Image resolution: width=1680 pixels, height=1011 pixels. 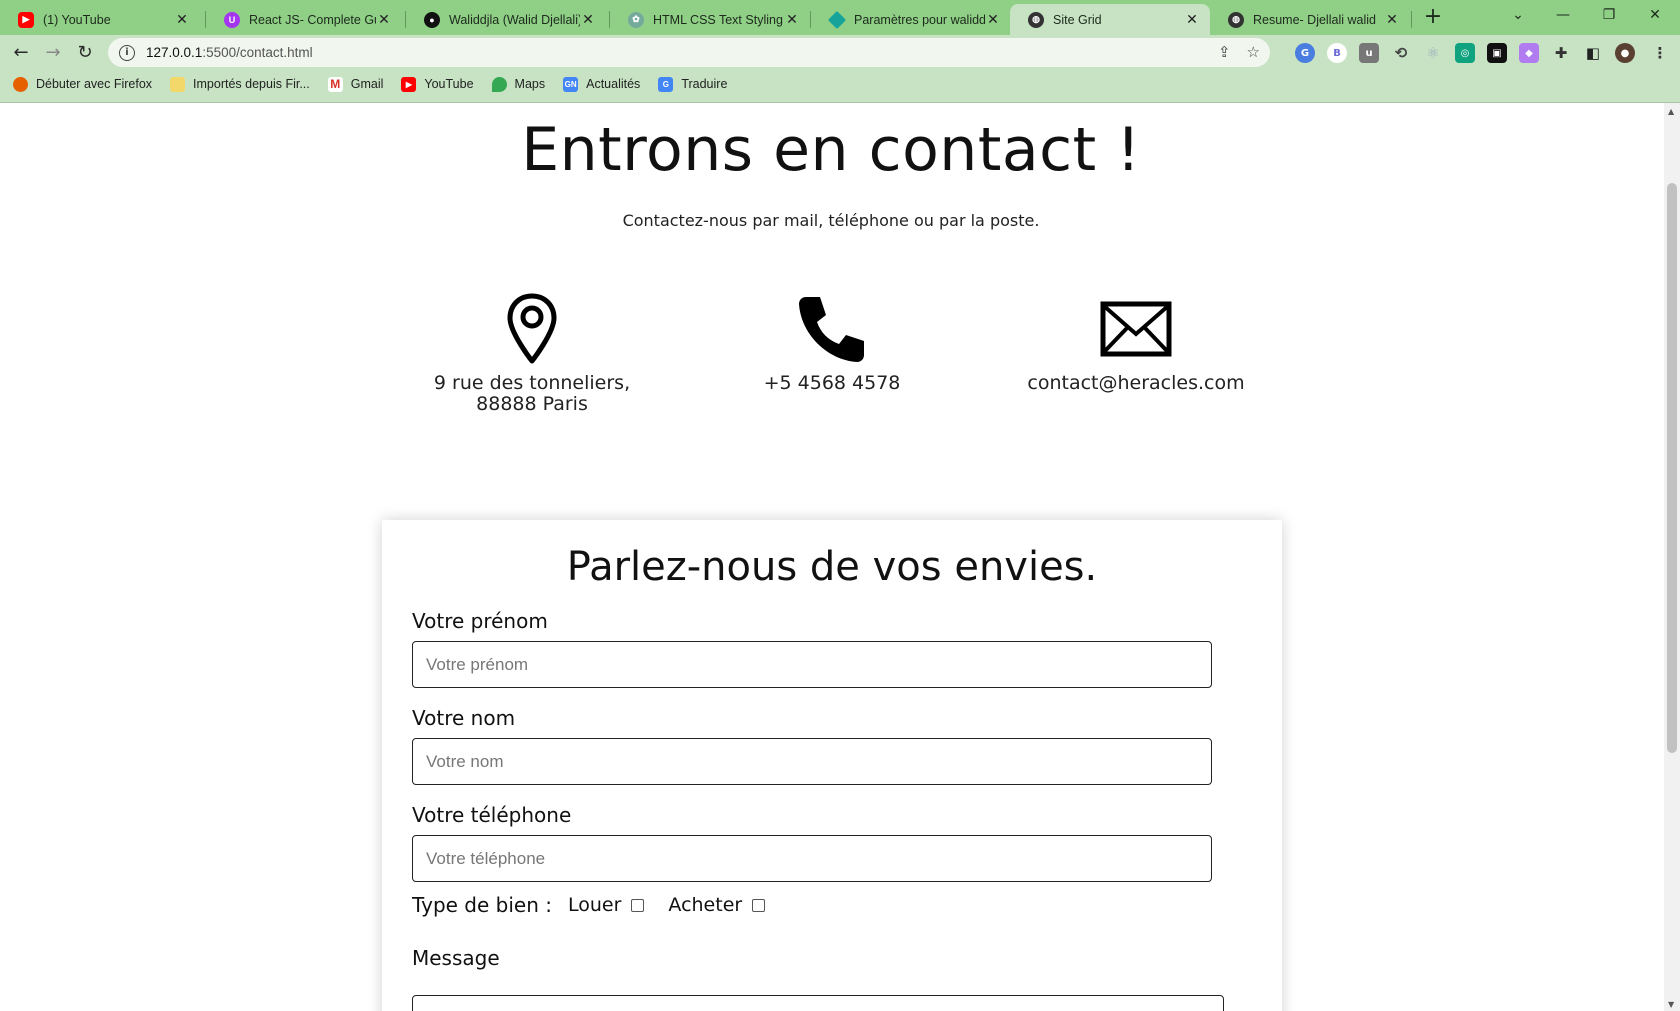 What do you see at coordinates (409, 84) in the screenshot?
I see `youtube-icon: ▶` at bounding box center [409, 84].